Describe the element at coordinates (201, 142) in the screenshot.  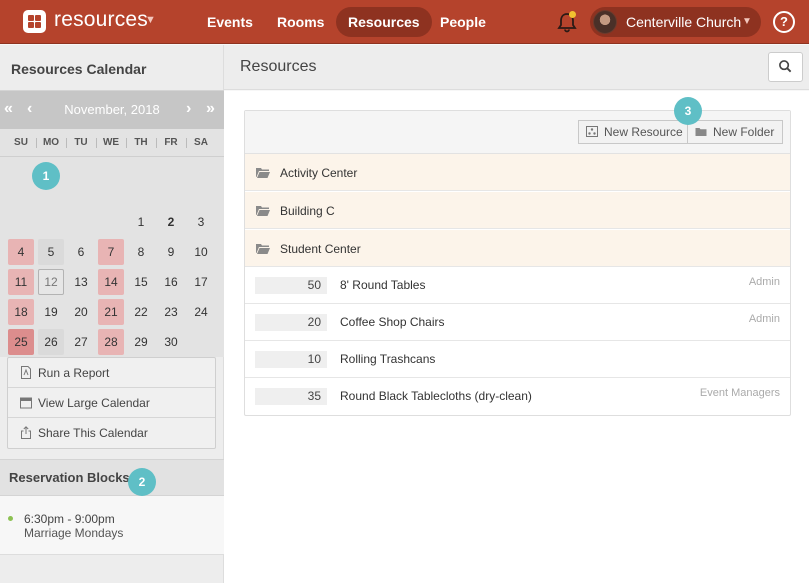
I see `weekday-label: SA` at that location.